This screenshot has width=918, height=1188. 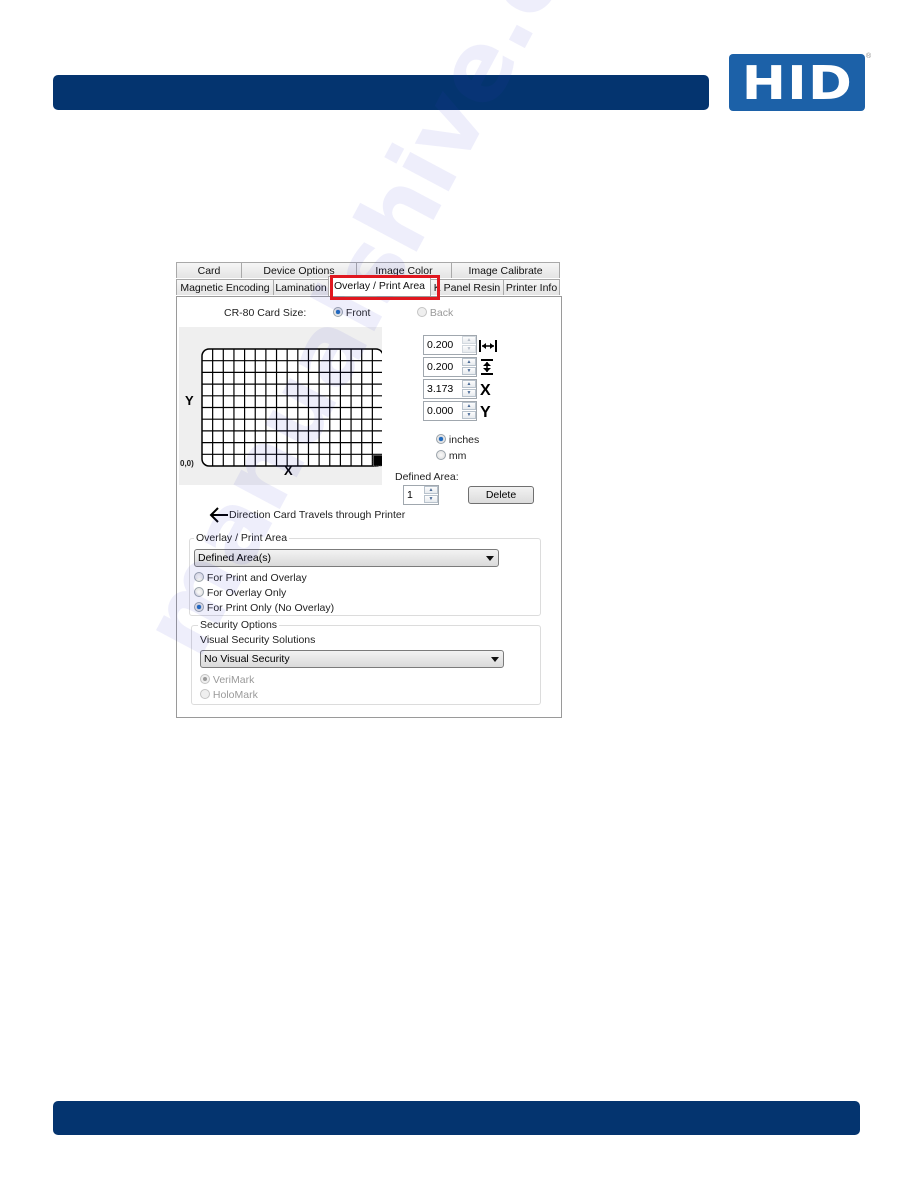 What do you see at coordinates (247, 659) in the screenshot?
I see `visual-security-value: No Visual Security` at bounding box center [247, 659].